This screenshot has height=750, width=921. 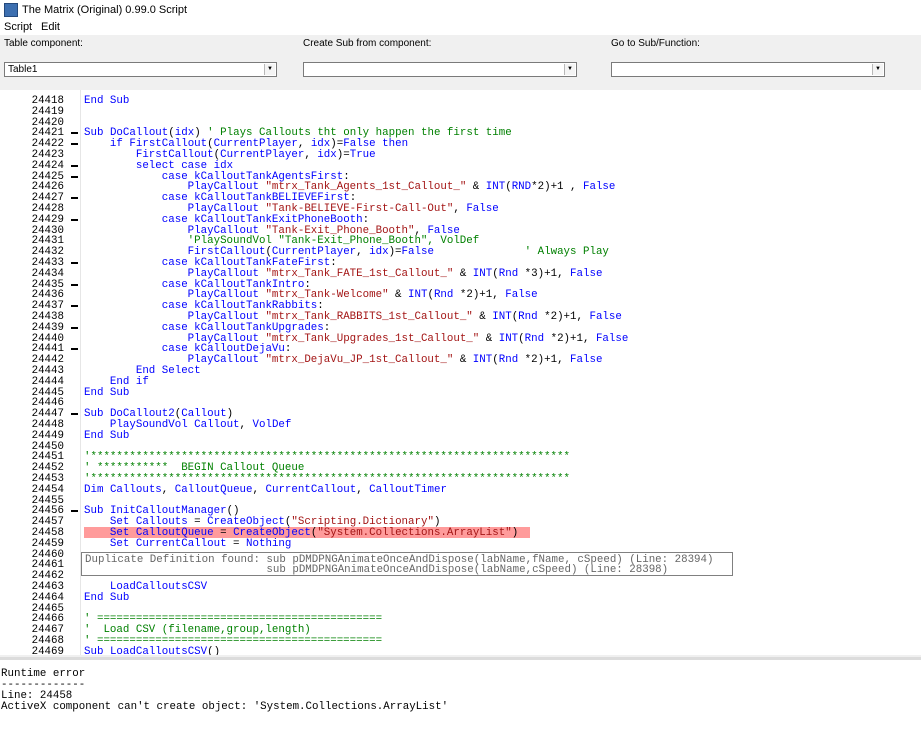 What do you see at coordinates (23, 69) in the screenshot?
I see `table-component-value: Table1` at bounding box center [23, 69].